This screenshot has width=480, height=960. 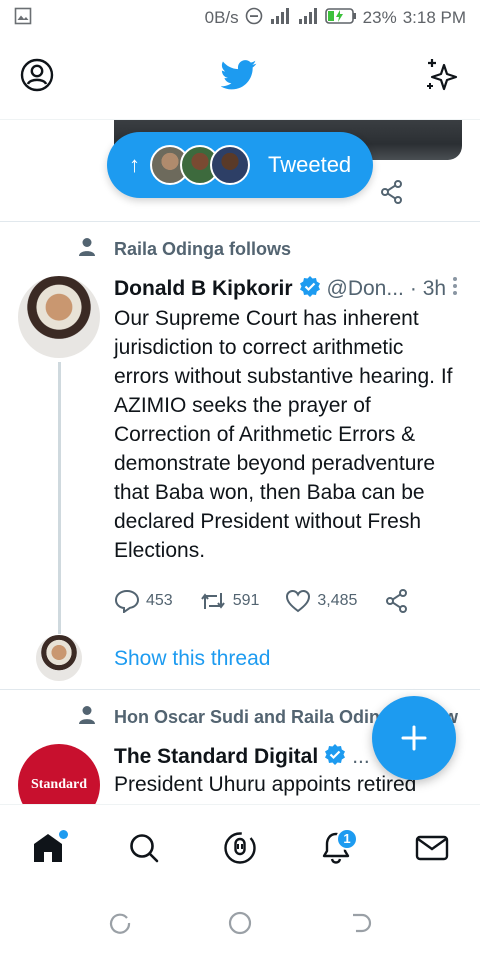 What do you see at coordinates (310, 164) in the screenshot?
I see `pill-label: Tweeted` at bounding box center [310, 164].